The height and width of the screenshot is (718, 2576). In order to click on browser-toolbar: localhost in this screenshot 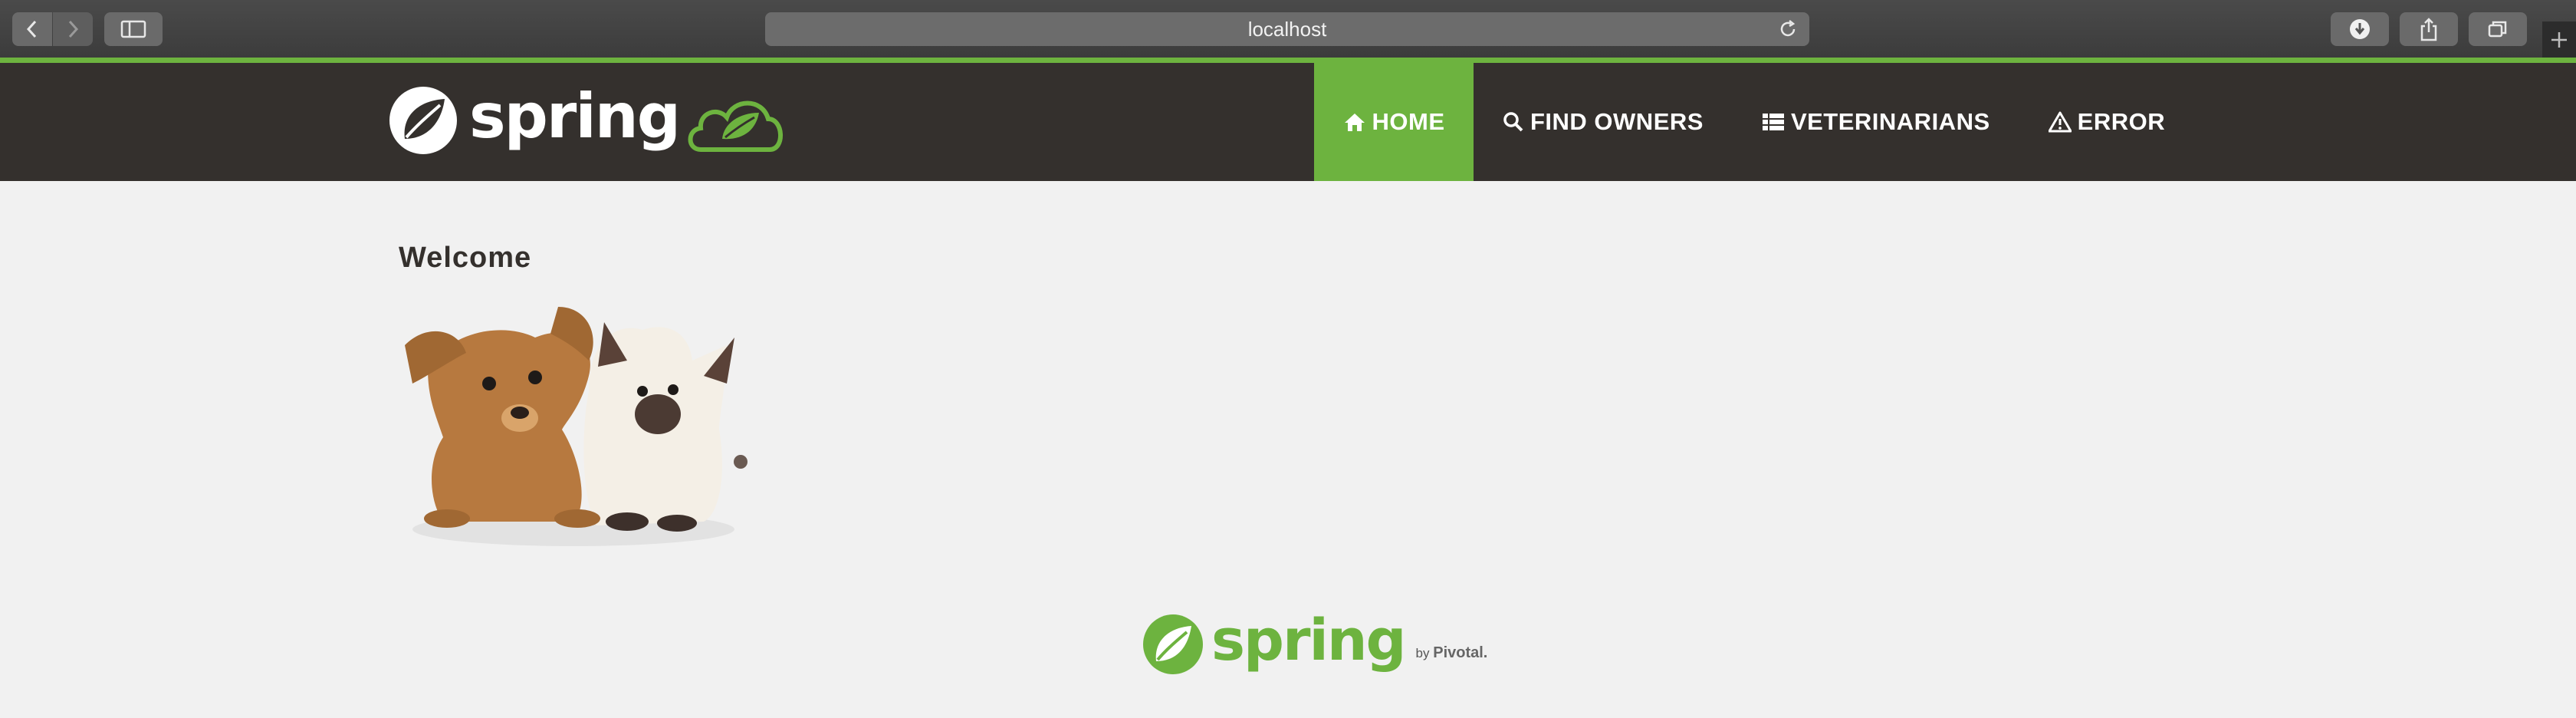, I will do `click(1288, 29)`.